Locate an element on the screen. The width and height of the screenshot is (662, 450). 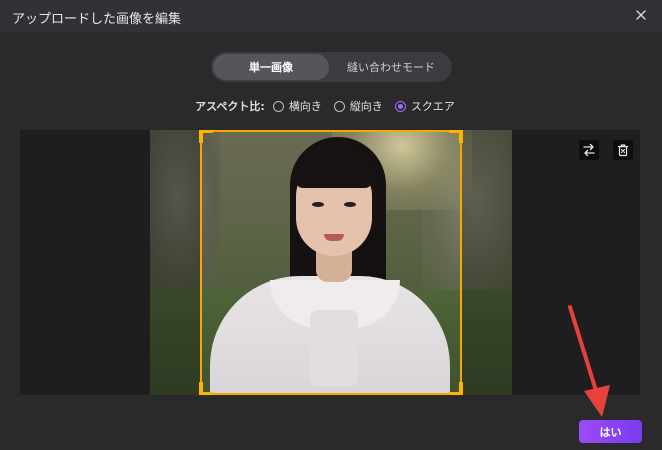
crop-handle-top-left is located at coordinates (206, 136).